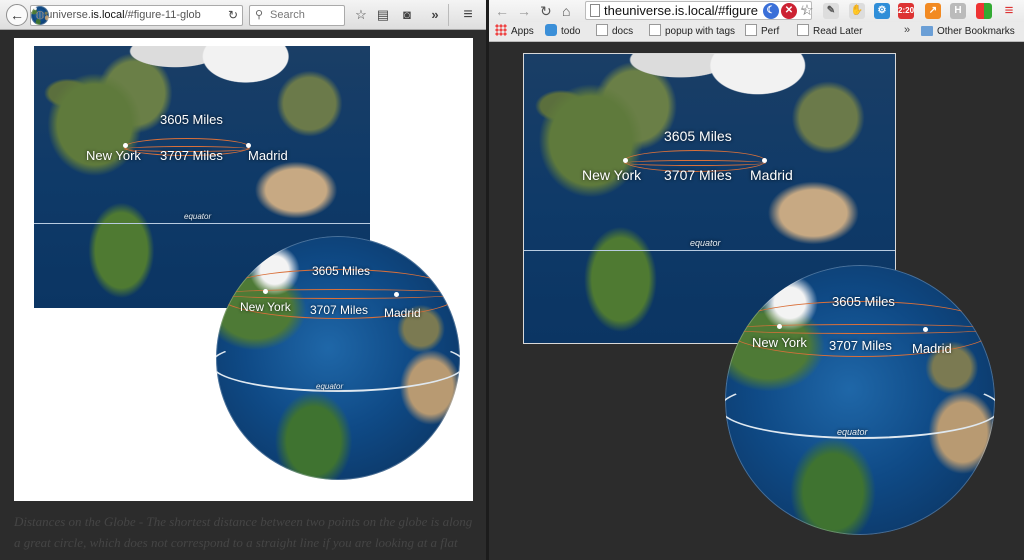 Image resolution: width=1024 pixels, height=560 pixels. What do you see at coordinates (502, 11) in the screenshot?
I see `back-icon: ←` at bounding box center [502, 11].